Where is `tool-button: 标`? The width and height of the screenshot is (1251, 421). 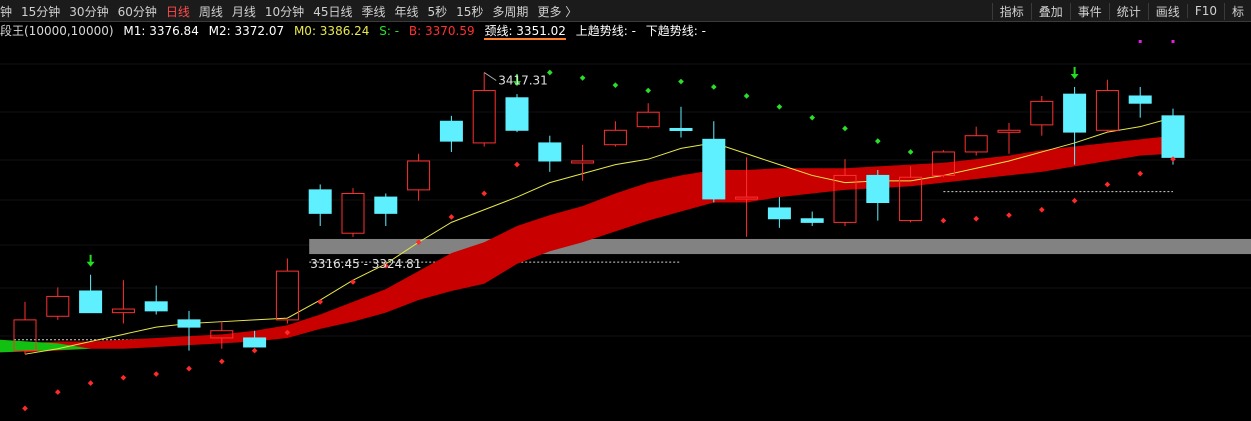 tool-button: 标 is located at coordinates (1237, 11).